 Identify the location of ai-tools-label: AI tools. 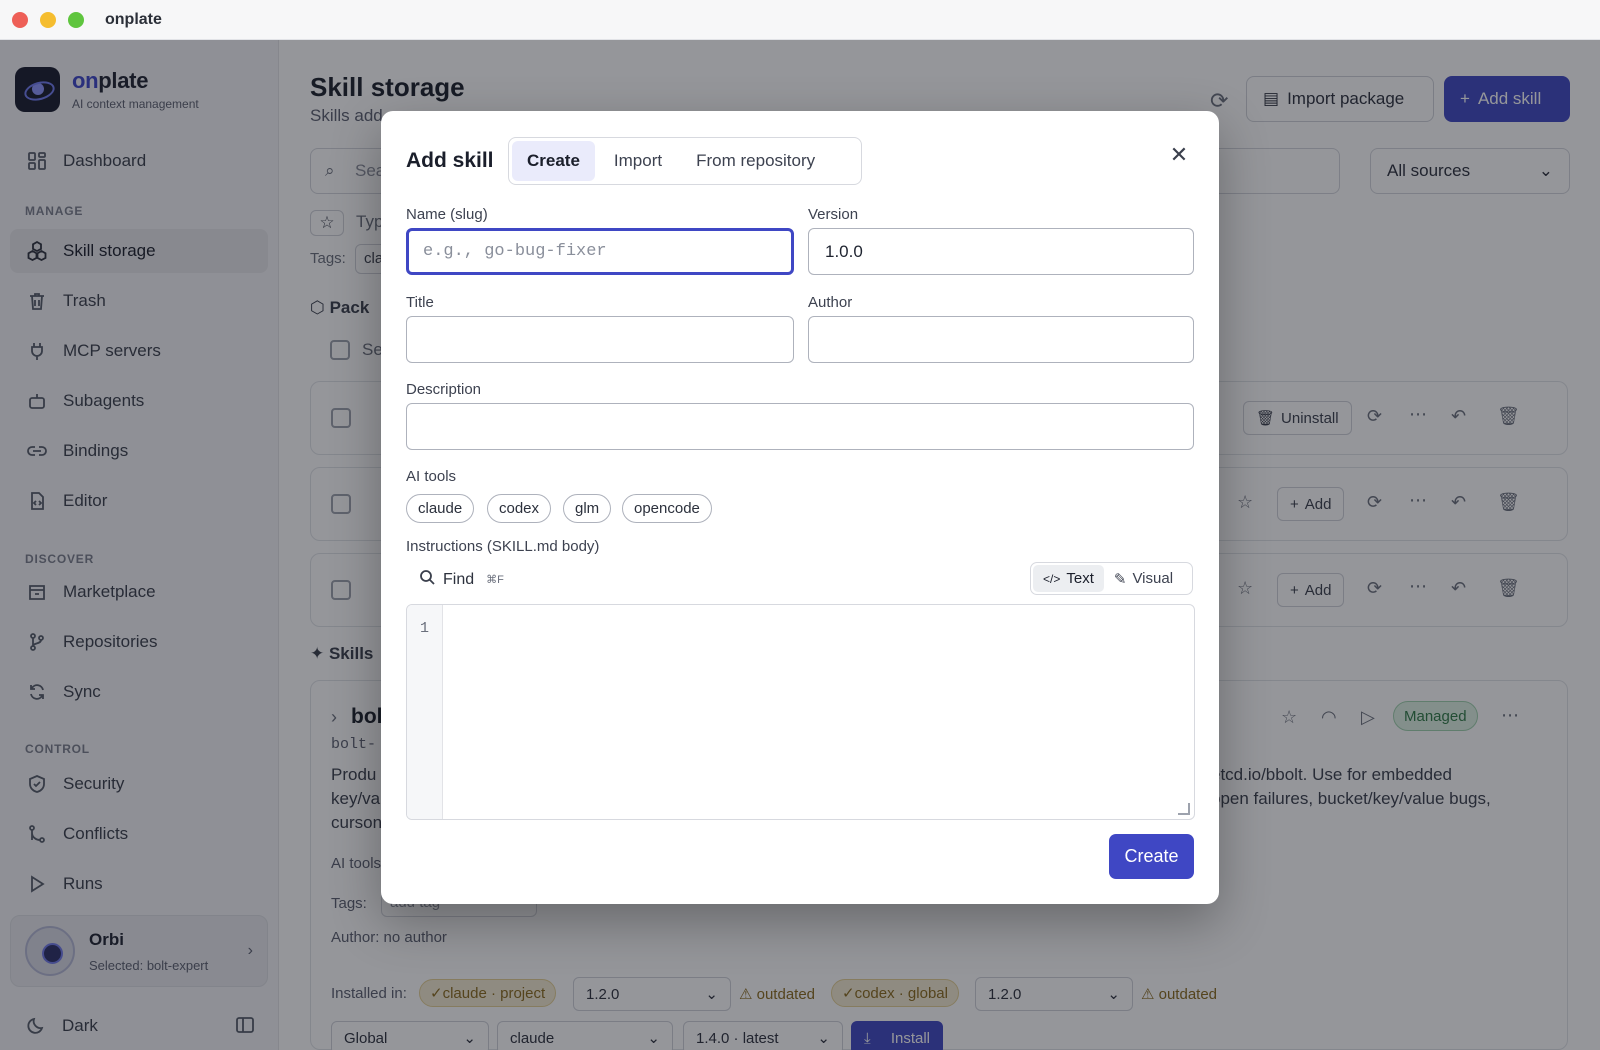
(431, 476).